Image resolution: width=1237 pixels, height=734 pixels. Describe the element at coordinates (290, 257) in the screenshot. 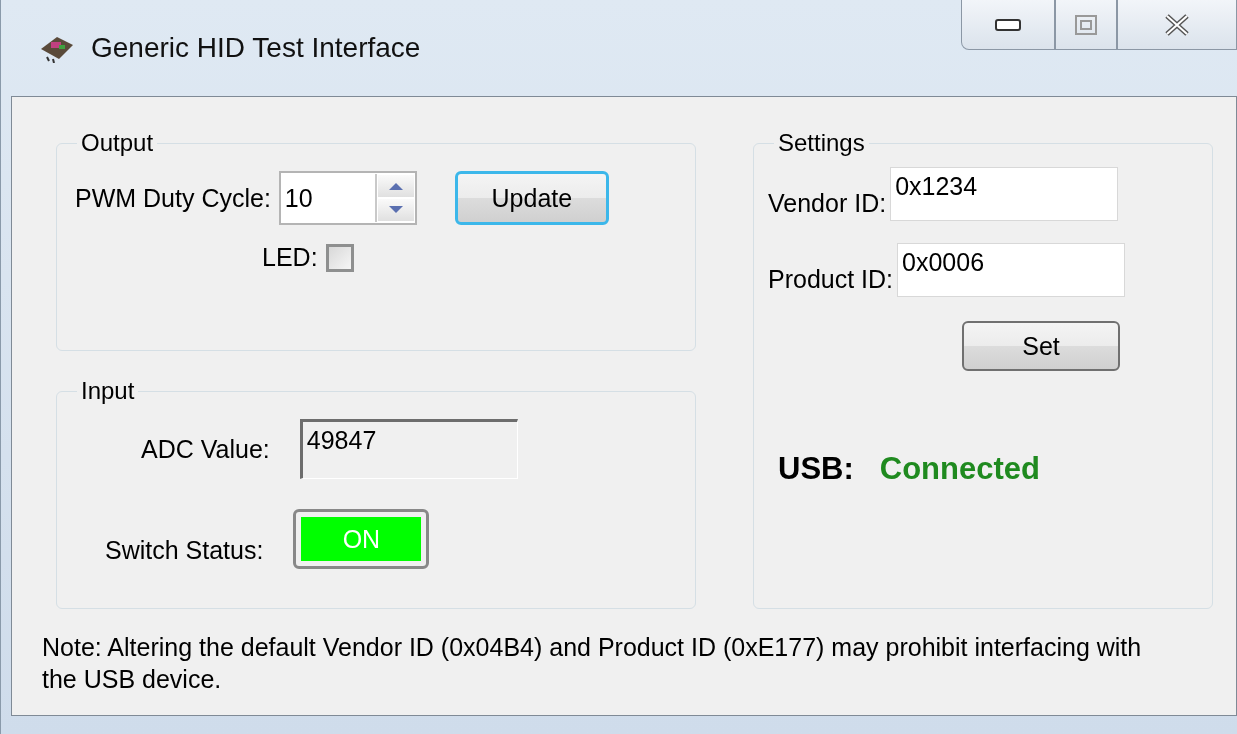

I see `field-label: LED:` at that location.